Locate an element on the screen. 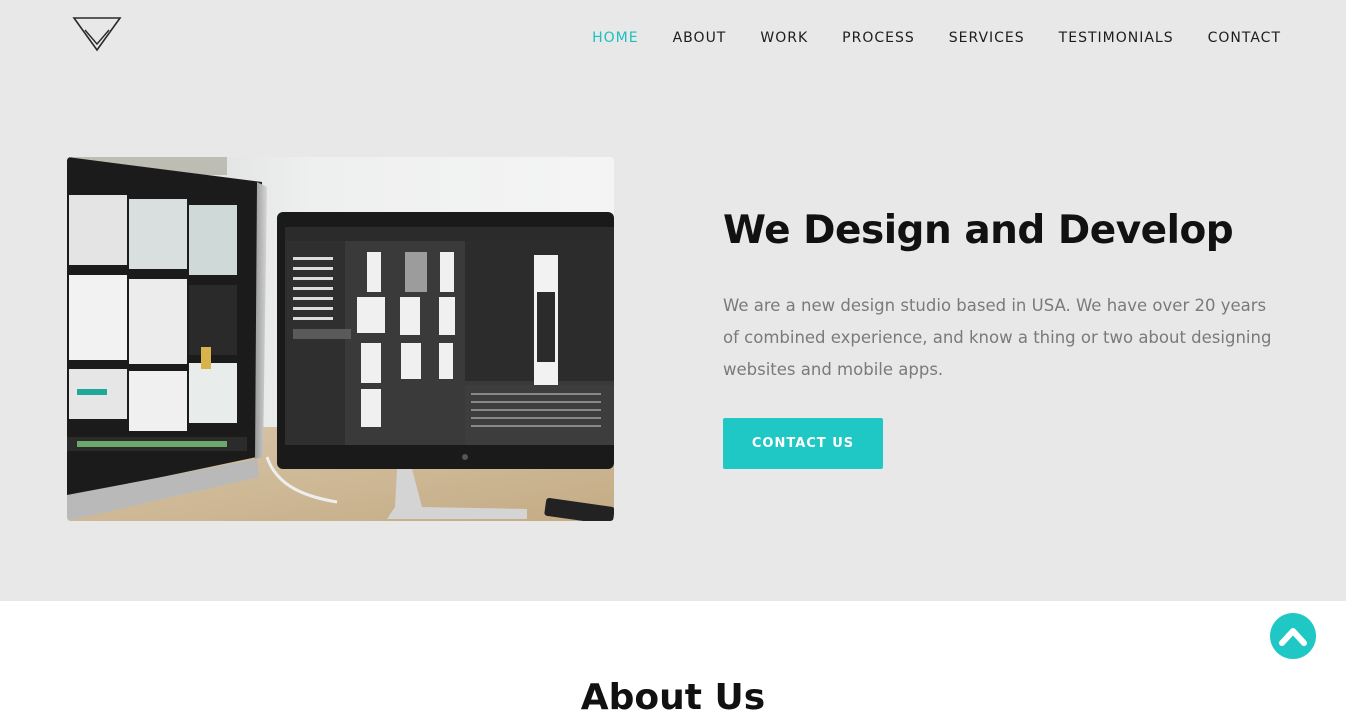  hero-title: We Design and Develop is located at coordinates (978, 230).